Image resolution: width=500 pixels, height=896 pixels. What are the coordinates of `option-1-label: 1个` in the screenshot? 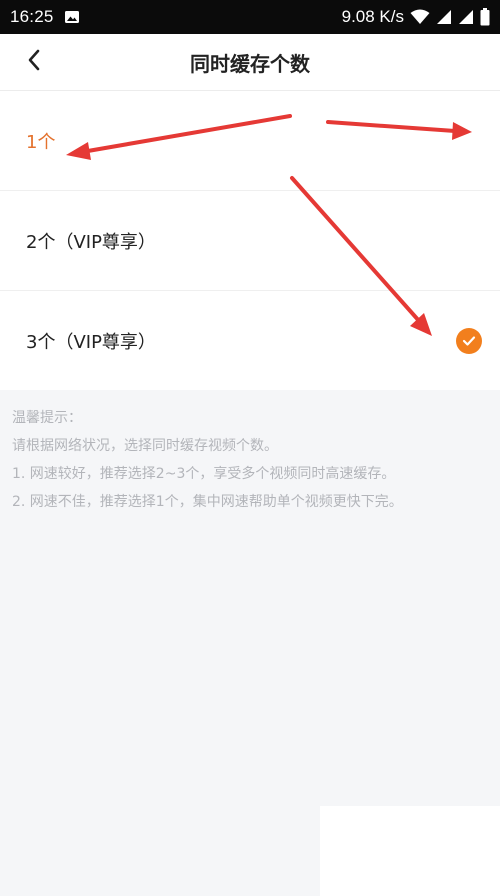 It's located at (41, 142).